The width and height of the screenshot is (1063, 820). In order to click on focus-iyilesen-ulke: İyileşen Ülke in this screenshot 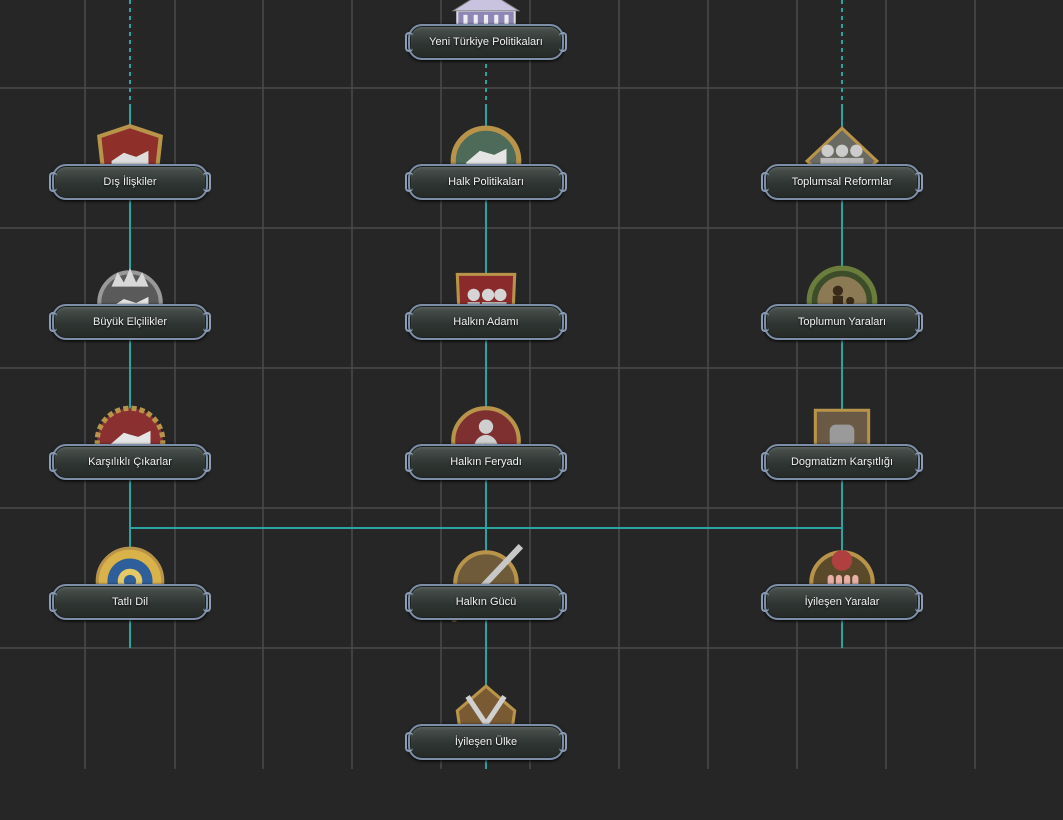, I will do `click(486, 750)`.